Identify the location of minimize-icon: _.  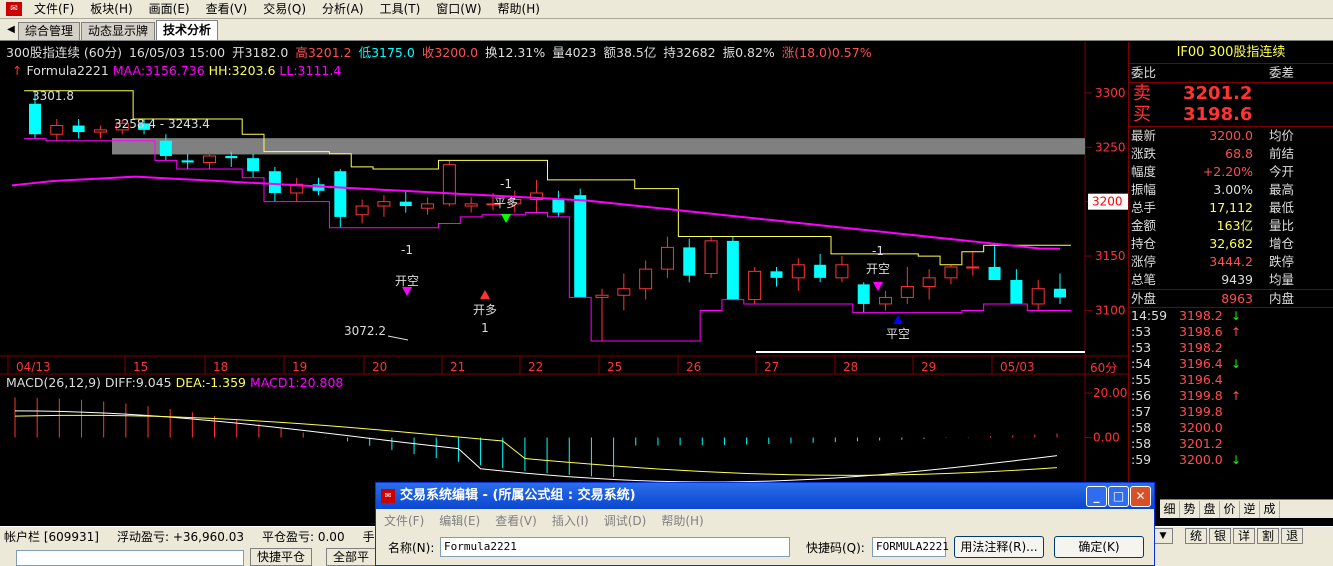
(1096, 496).